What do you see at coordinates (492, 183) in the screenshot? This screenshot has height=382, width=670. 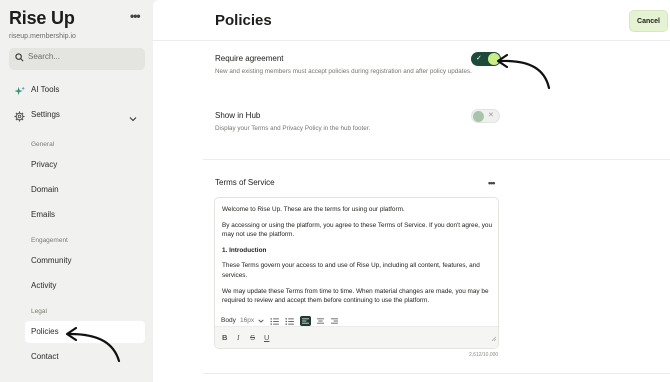 I see `terms-more-options-icon: •••` at bounding box center [492, 183].